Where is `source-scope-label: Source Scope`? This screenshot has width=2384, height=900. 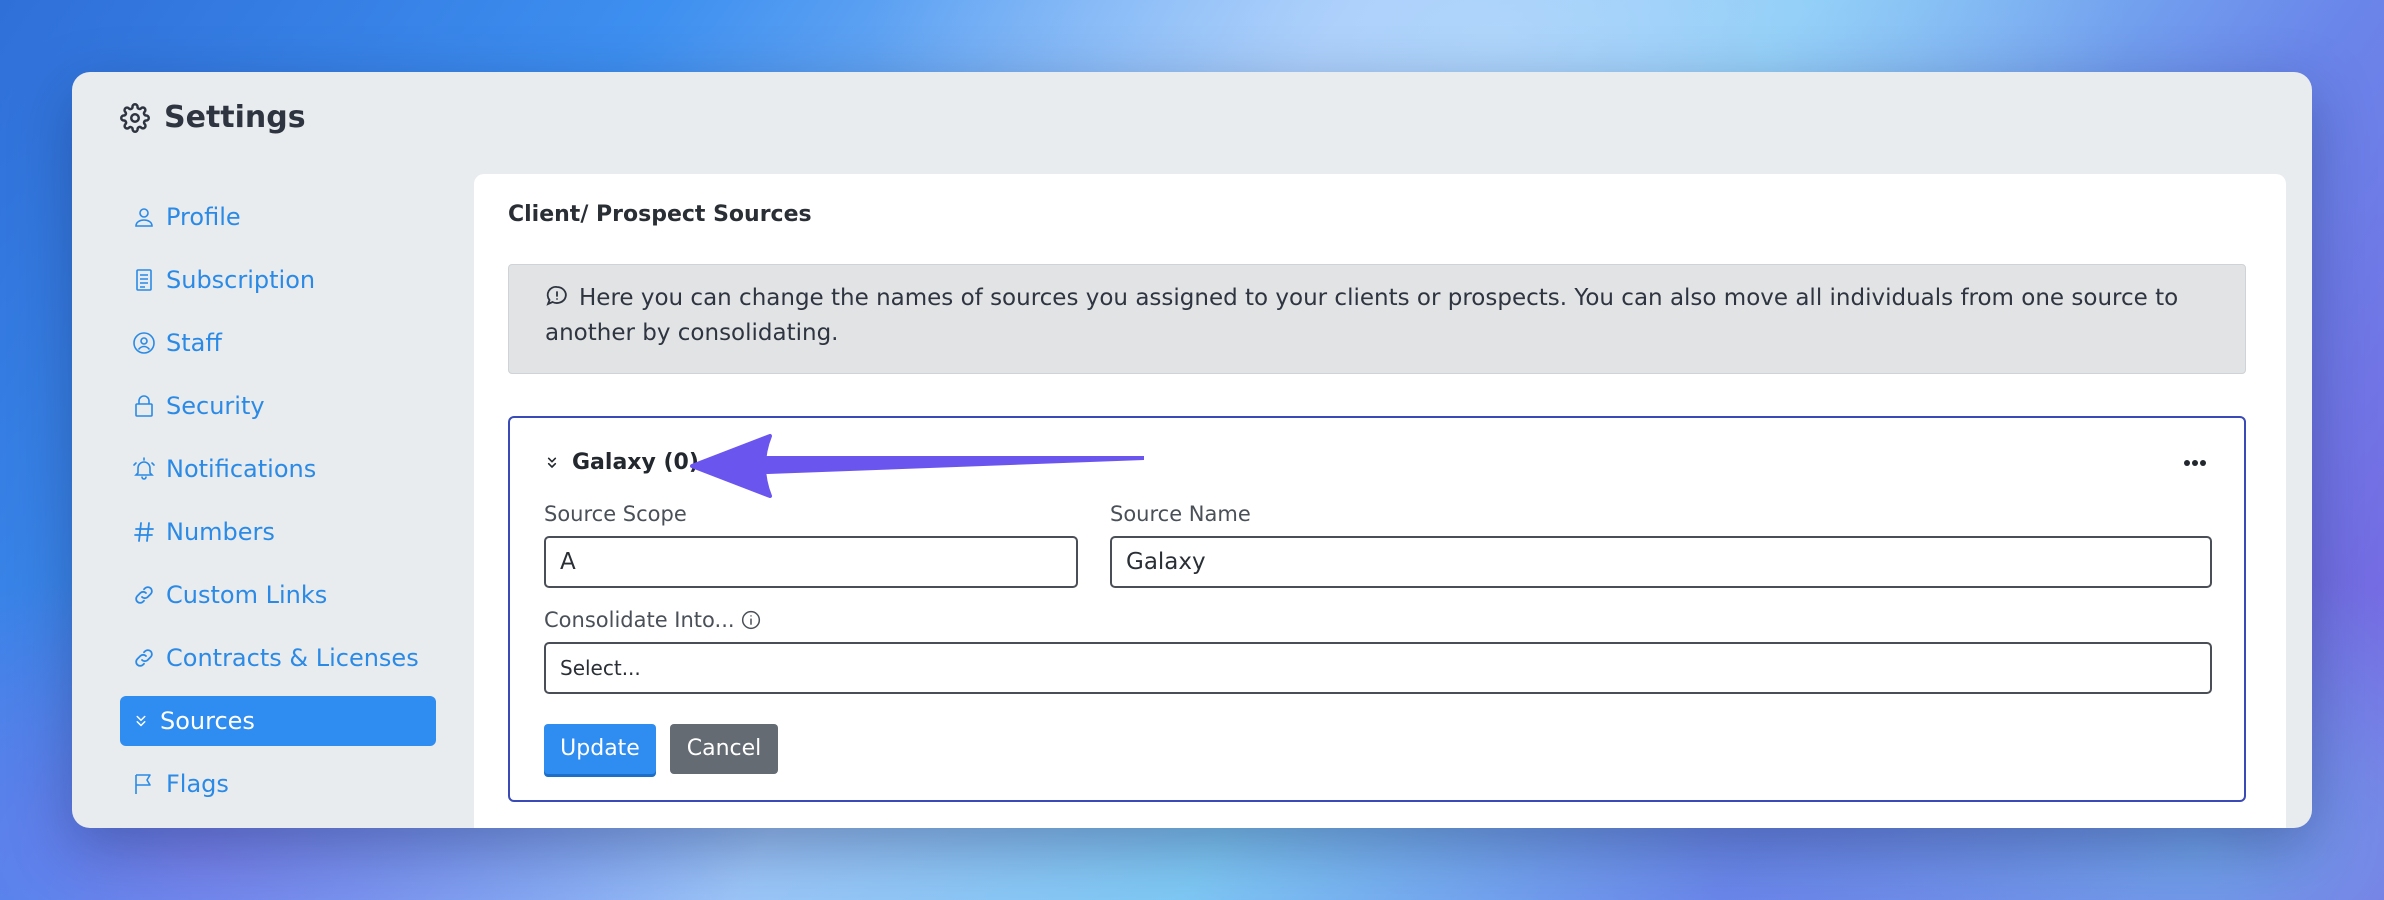
source-scope-label: Source Scope is located at coordinates (615, 514).